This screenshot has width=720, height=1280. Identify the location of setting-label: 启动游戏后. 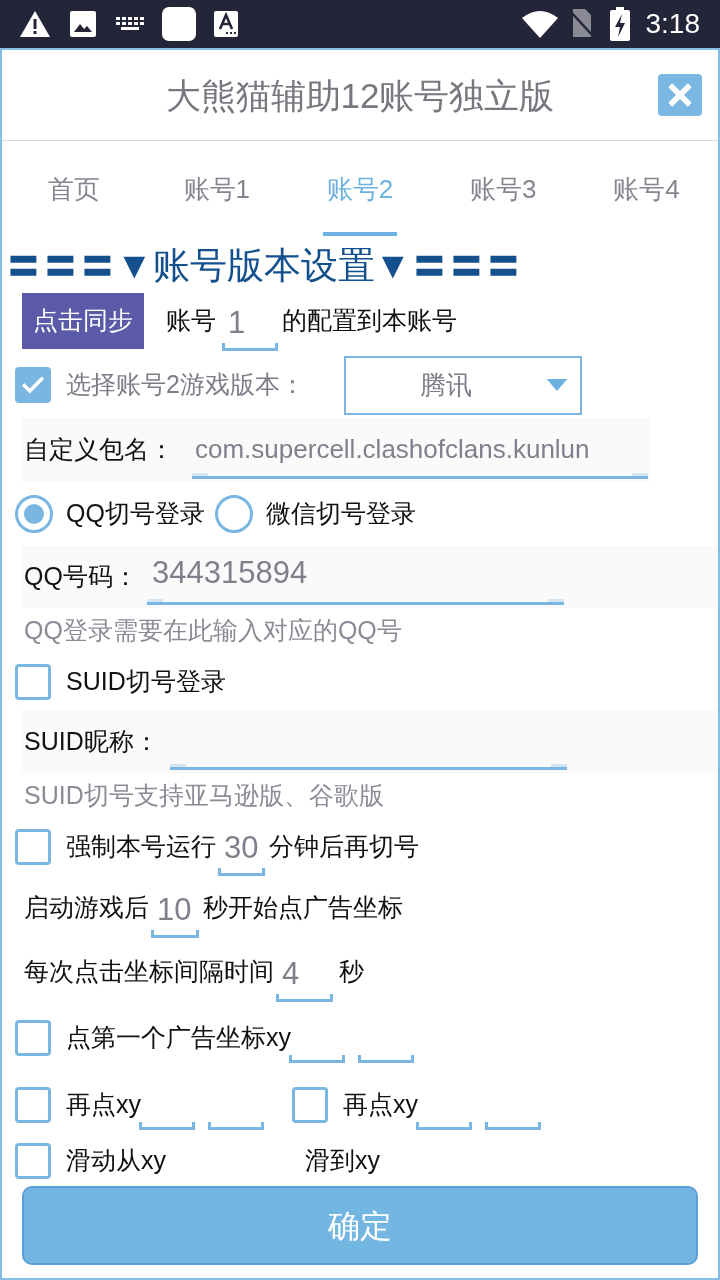
(86, 908).